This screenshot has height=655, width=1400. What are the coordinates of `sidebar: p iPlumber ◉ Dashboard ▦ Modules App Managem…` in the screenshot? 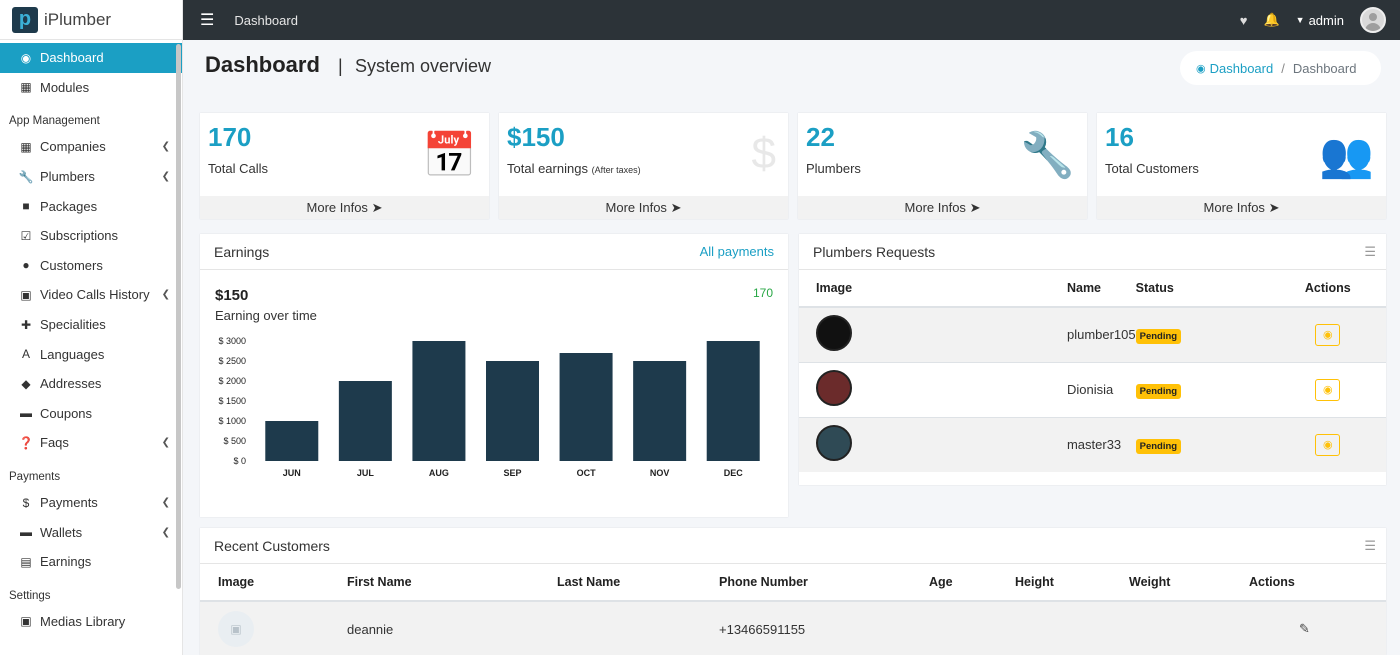 It's located at (91, 327).